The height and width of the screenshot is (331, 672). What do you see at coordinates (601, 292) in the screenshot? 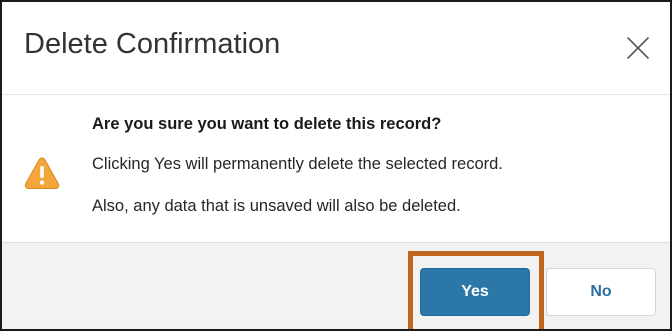
I see `no-button: No` at bounding box center [601, 292].